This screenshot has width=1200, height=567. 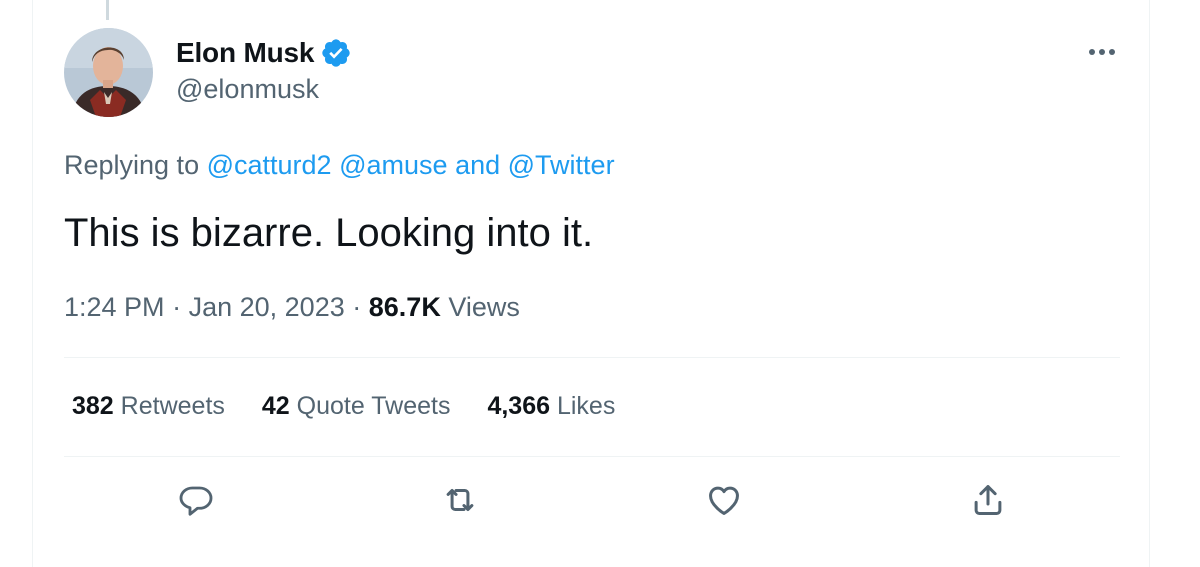 I want to click on mention-catturd2: @catturd2, so click(x=269, y=165).